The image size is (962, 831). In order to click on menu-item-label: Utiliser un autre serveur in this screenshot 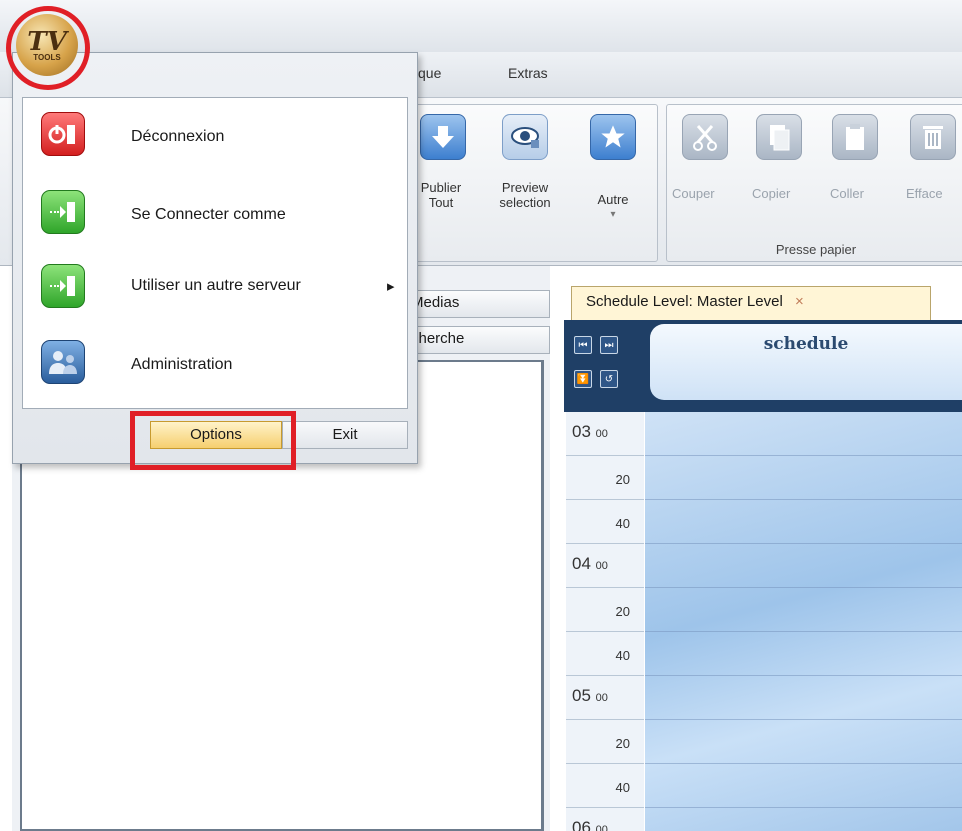, I will do `click(216, 285)`.